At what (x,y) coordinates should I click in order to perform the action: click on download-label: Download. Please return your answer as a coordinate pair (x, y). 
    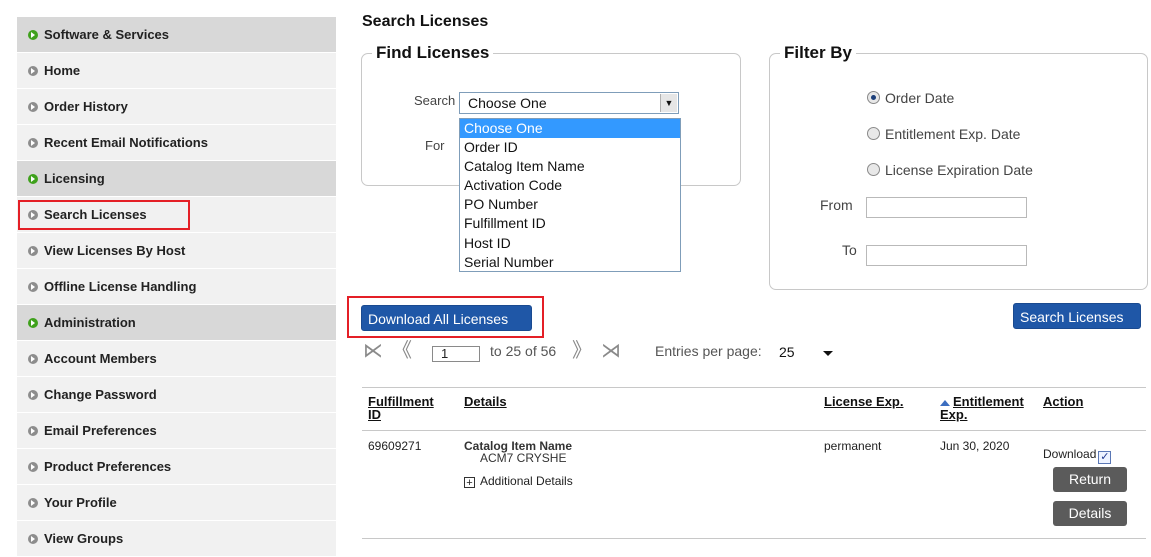
    Looking at the image, I should click on (1070, 454).